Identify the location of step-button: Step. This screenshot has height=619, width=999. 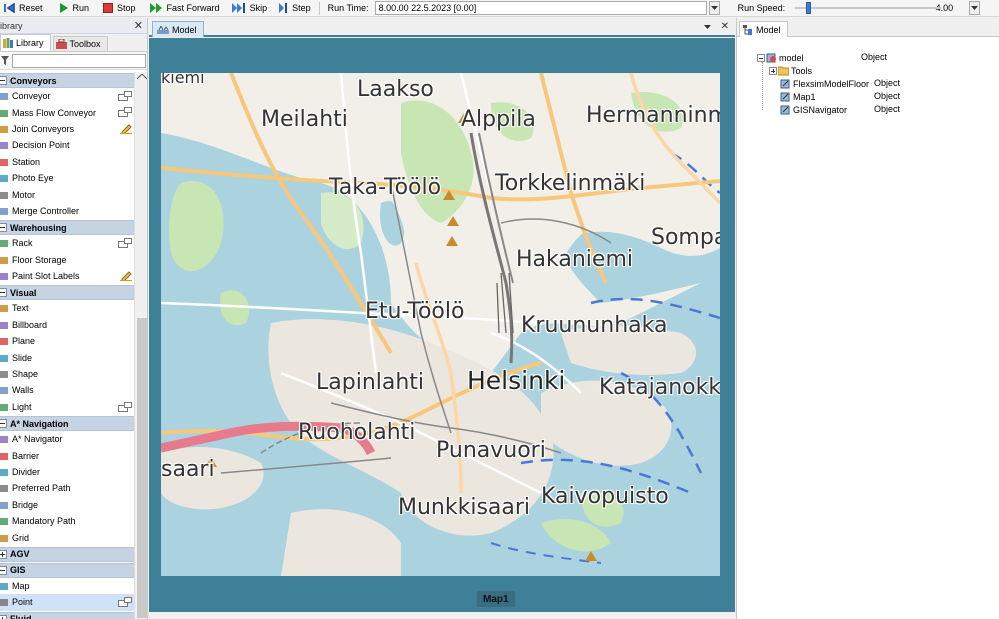
(295, 8).